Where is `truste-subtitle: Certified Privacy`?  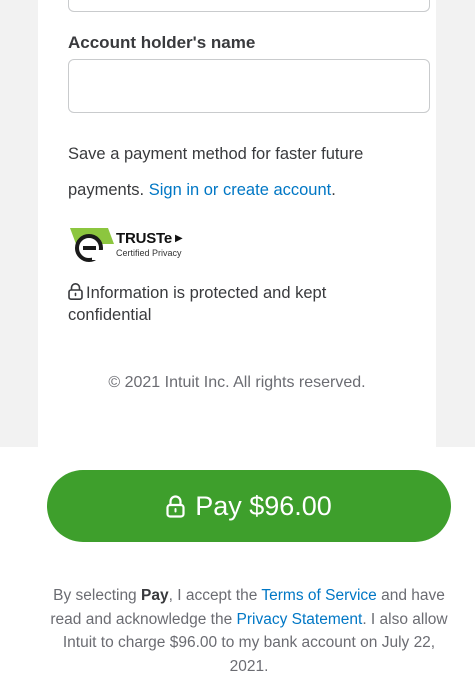
truste-subtitle: Certified Privacy is located at coordinates (149, 253).